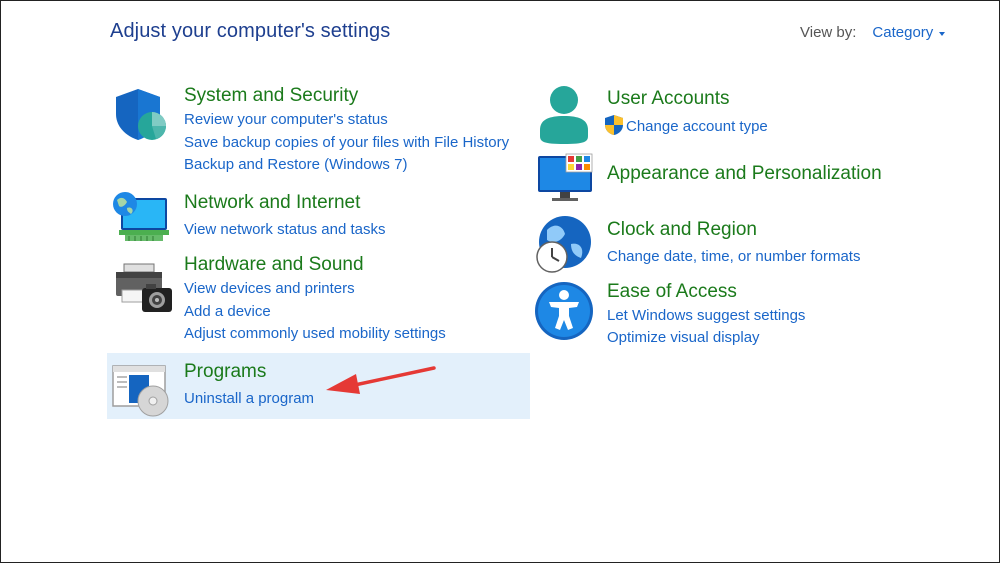 This screenshot has height=563, width=1000. I want to click on programs-title: Programs, so click(225, 372).